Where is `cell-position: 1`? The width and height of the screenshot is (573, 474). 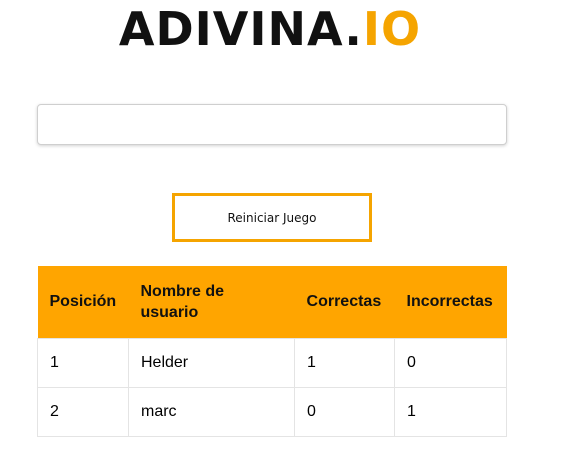 cell-position: 1 is located at coordinates (83, 362).